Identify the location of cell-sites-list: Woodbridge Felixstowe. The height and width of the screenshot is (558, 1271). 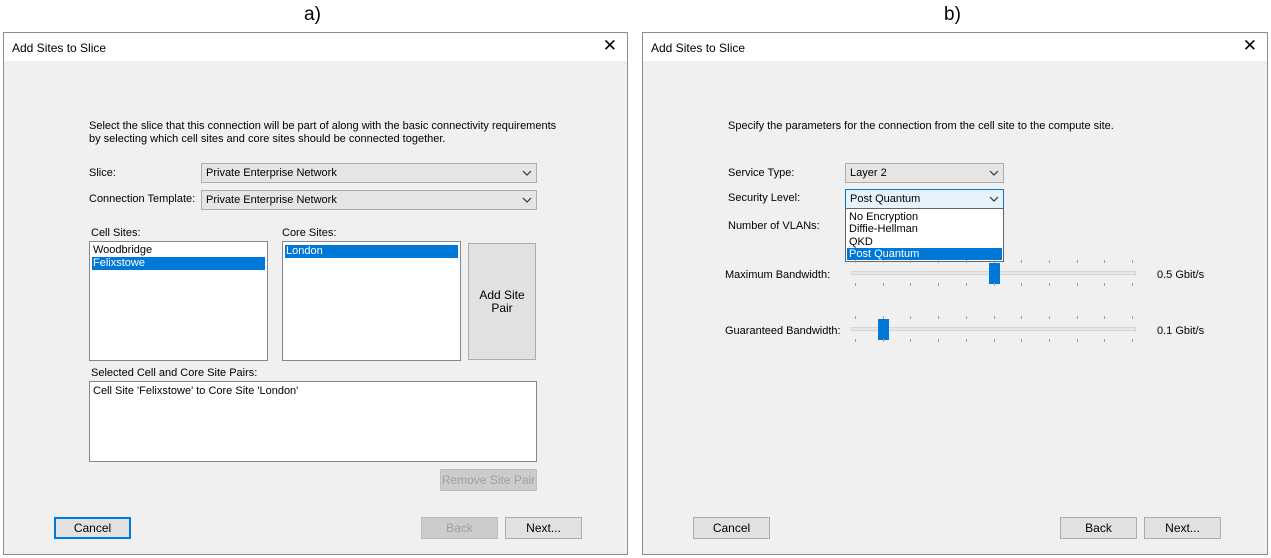
(178, 301).